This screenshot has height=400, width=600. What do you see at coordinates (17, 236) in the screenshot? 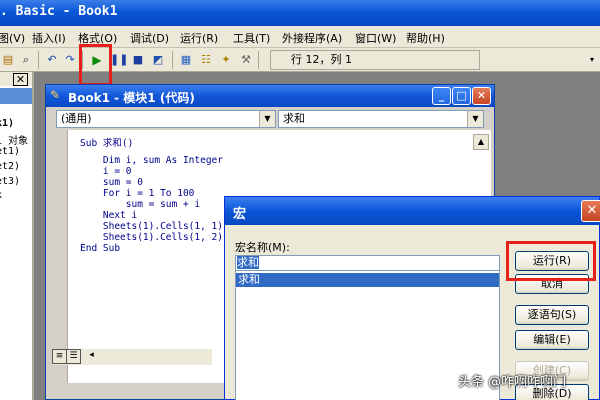
I see `project-panel: ✕ k1) 1 对象 et1) et2) et3) k` at bounding box center [17, 236].